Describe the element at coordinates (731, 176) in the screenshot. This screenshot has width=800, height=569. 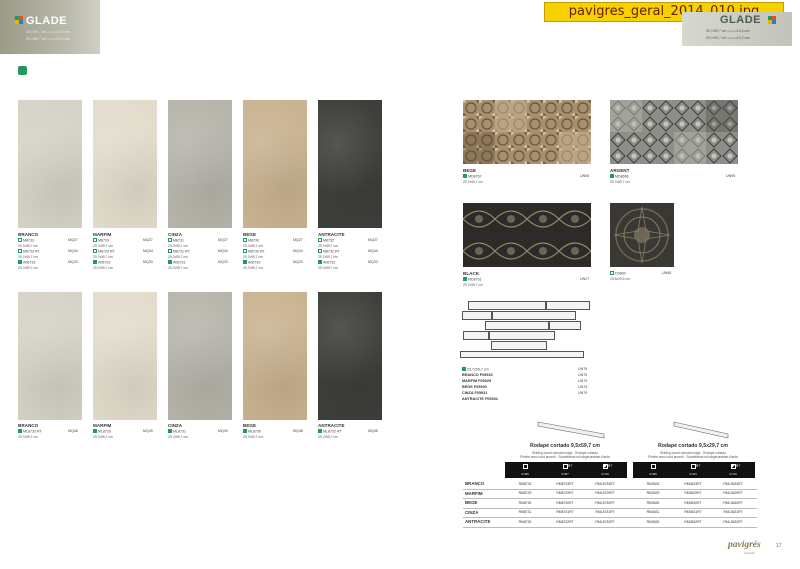
I see `decor-value: UN95` at that location.